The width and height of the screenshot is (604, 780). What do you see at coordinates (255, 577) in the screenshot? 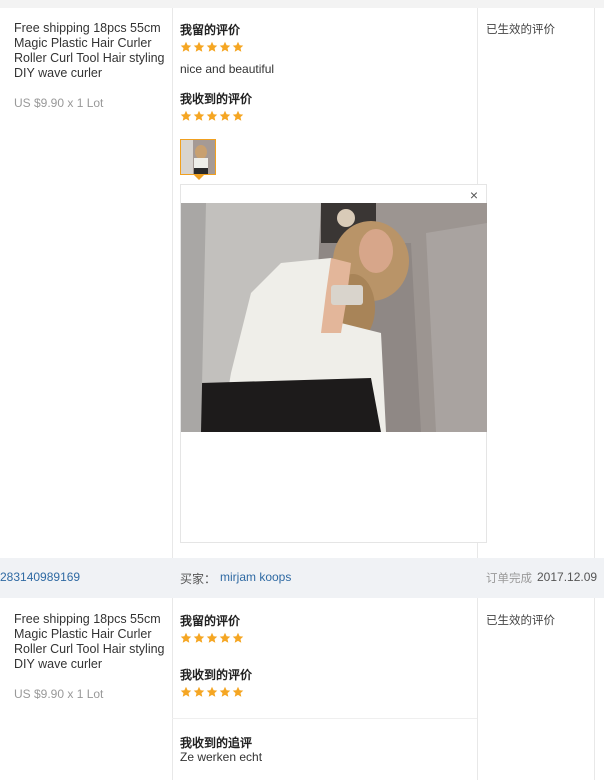
I see `buyer-name-link: mirjam koops` at bounding box center [255, 577].